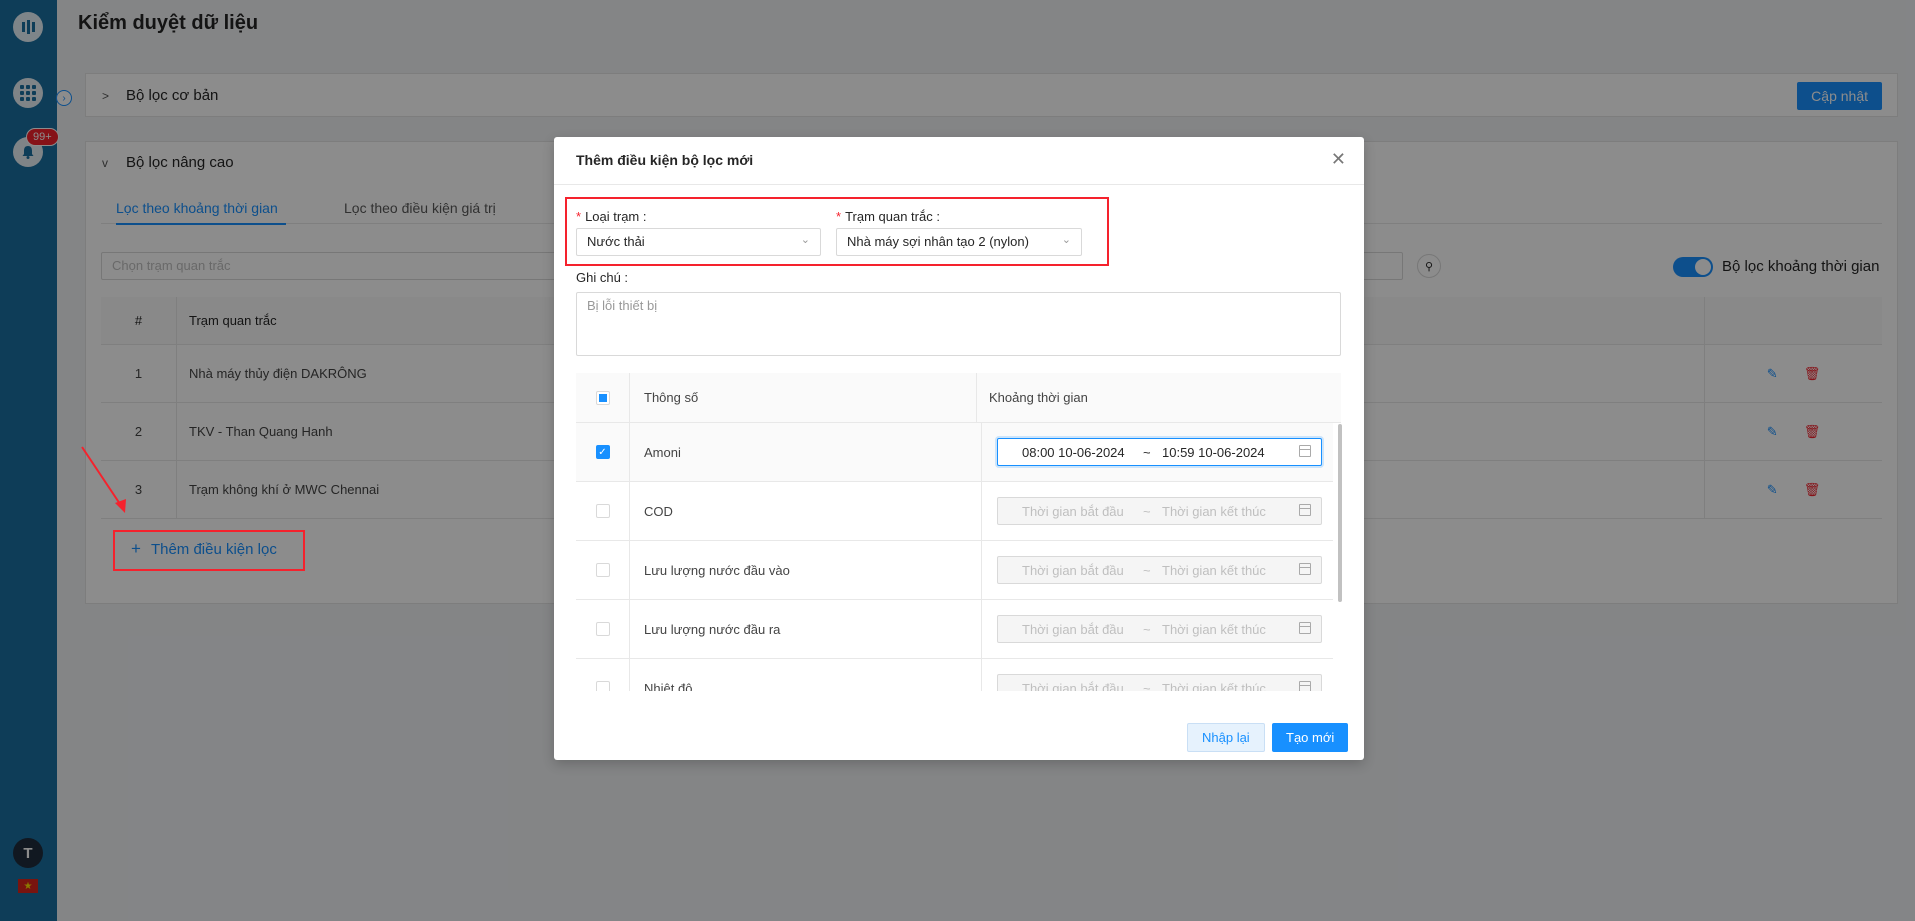  What do you see at coordinates (103, 479) in the screenshot?
I see `annotation-arrow-icon` at bounding box center [103, 479].